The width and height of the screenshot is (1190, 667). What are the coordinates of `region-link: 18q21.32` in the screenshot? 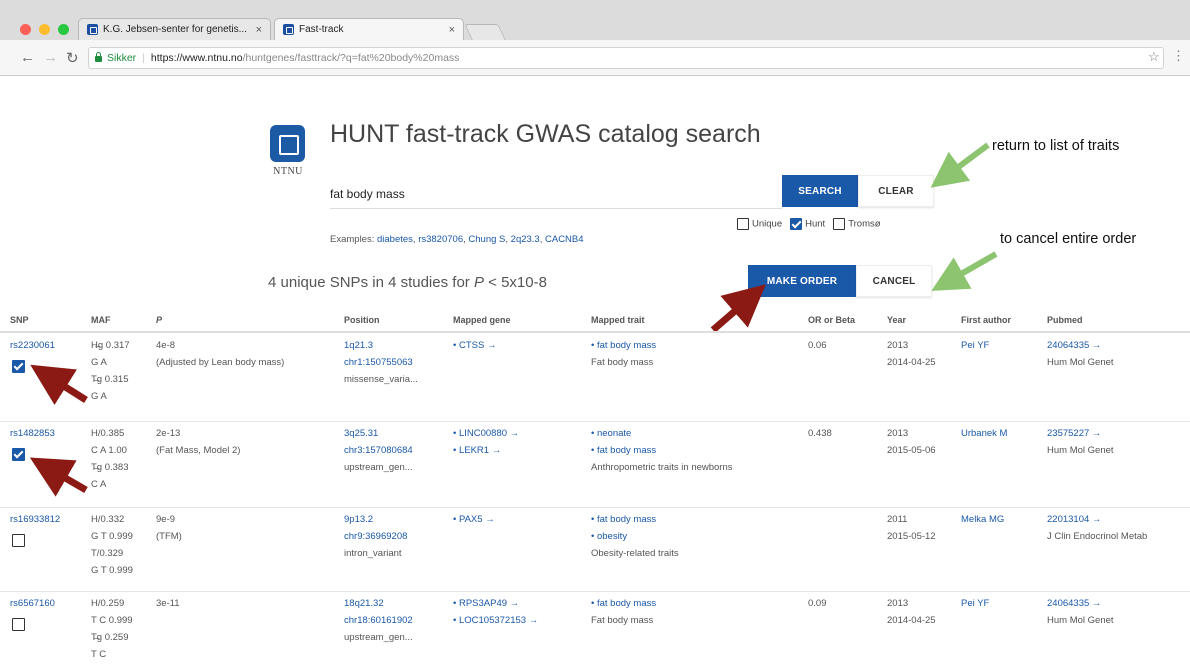 It's located at (364, 603).